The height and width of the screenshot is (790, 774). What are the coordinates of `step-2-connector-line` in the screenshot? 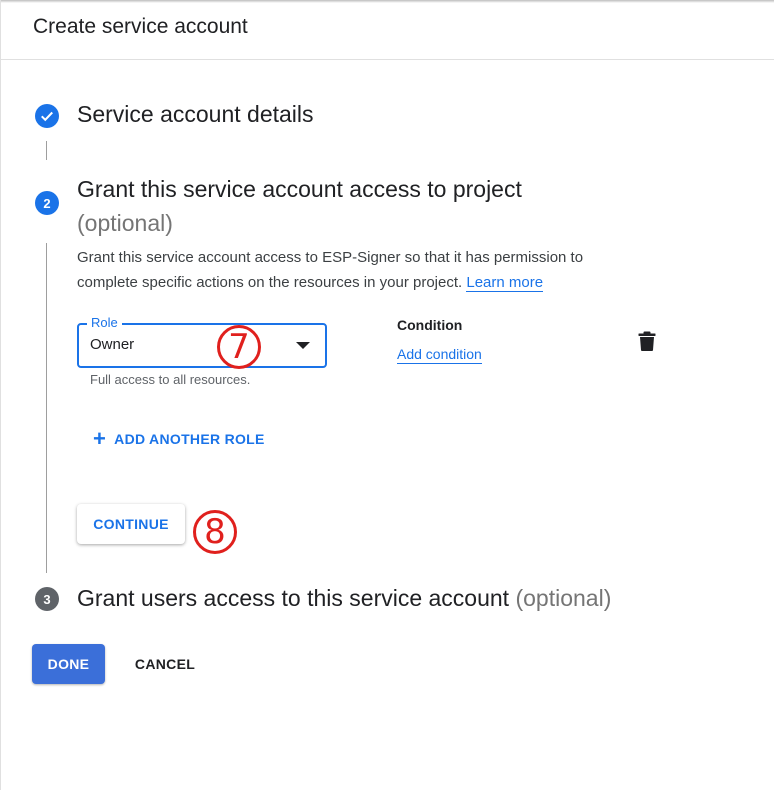 It's located at (46, 408).